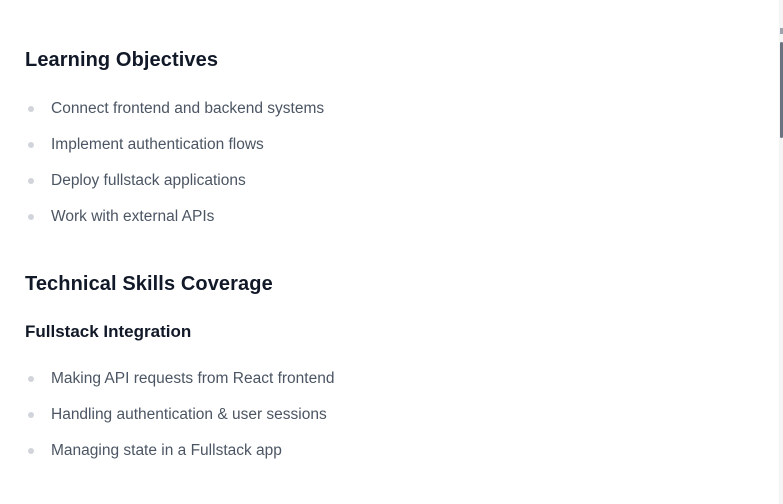  I want to click on learning-objectives-heading: Learning Objectives, so click(122, 60).